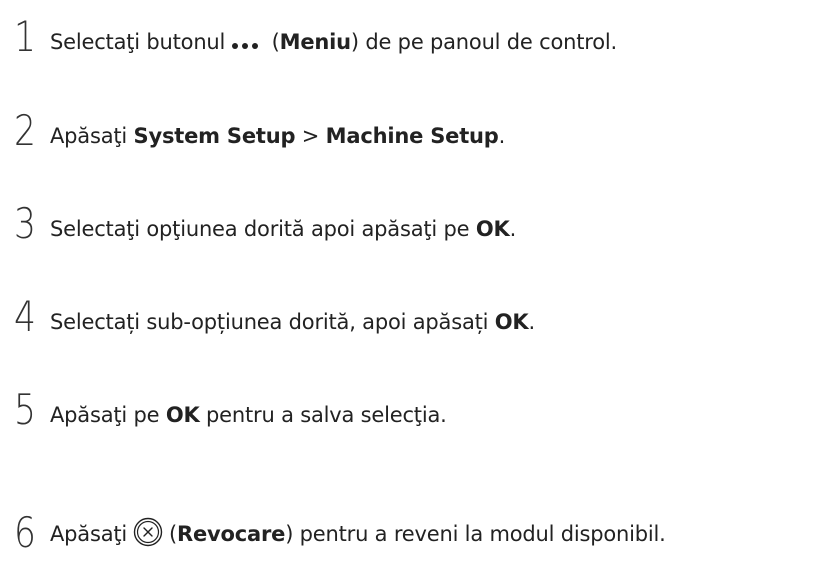  I want to click on step-text-post: pentru a salva selecţia., so click(323, 415).